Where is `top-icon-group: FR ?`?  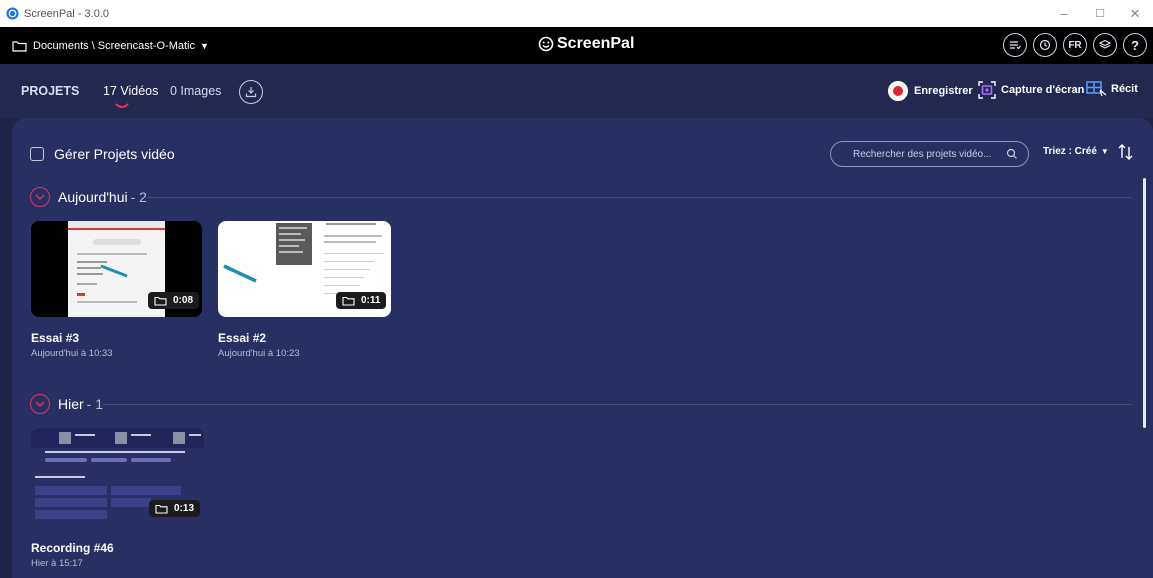
top-icon-group: FR ? is located at coordinates (1075, 45).